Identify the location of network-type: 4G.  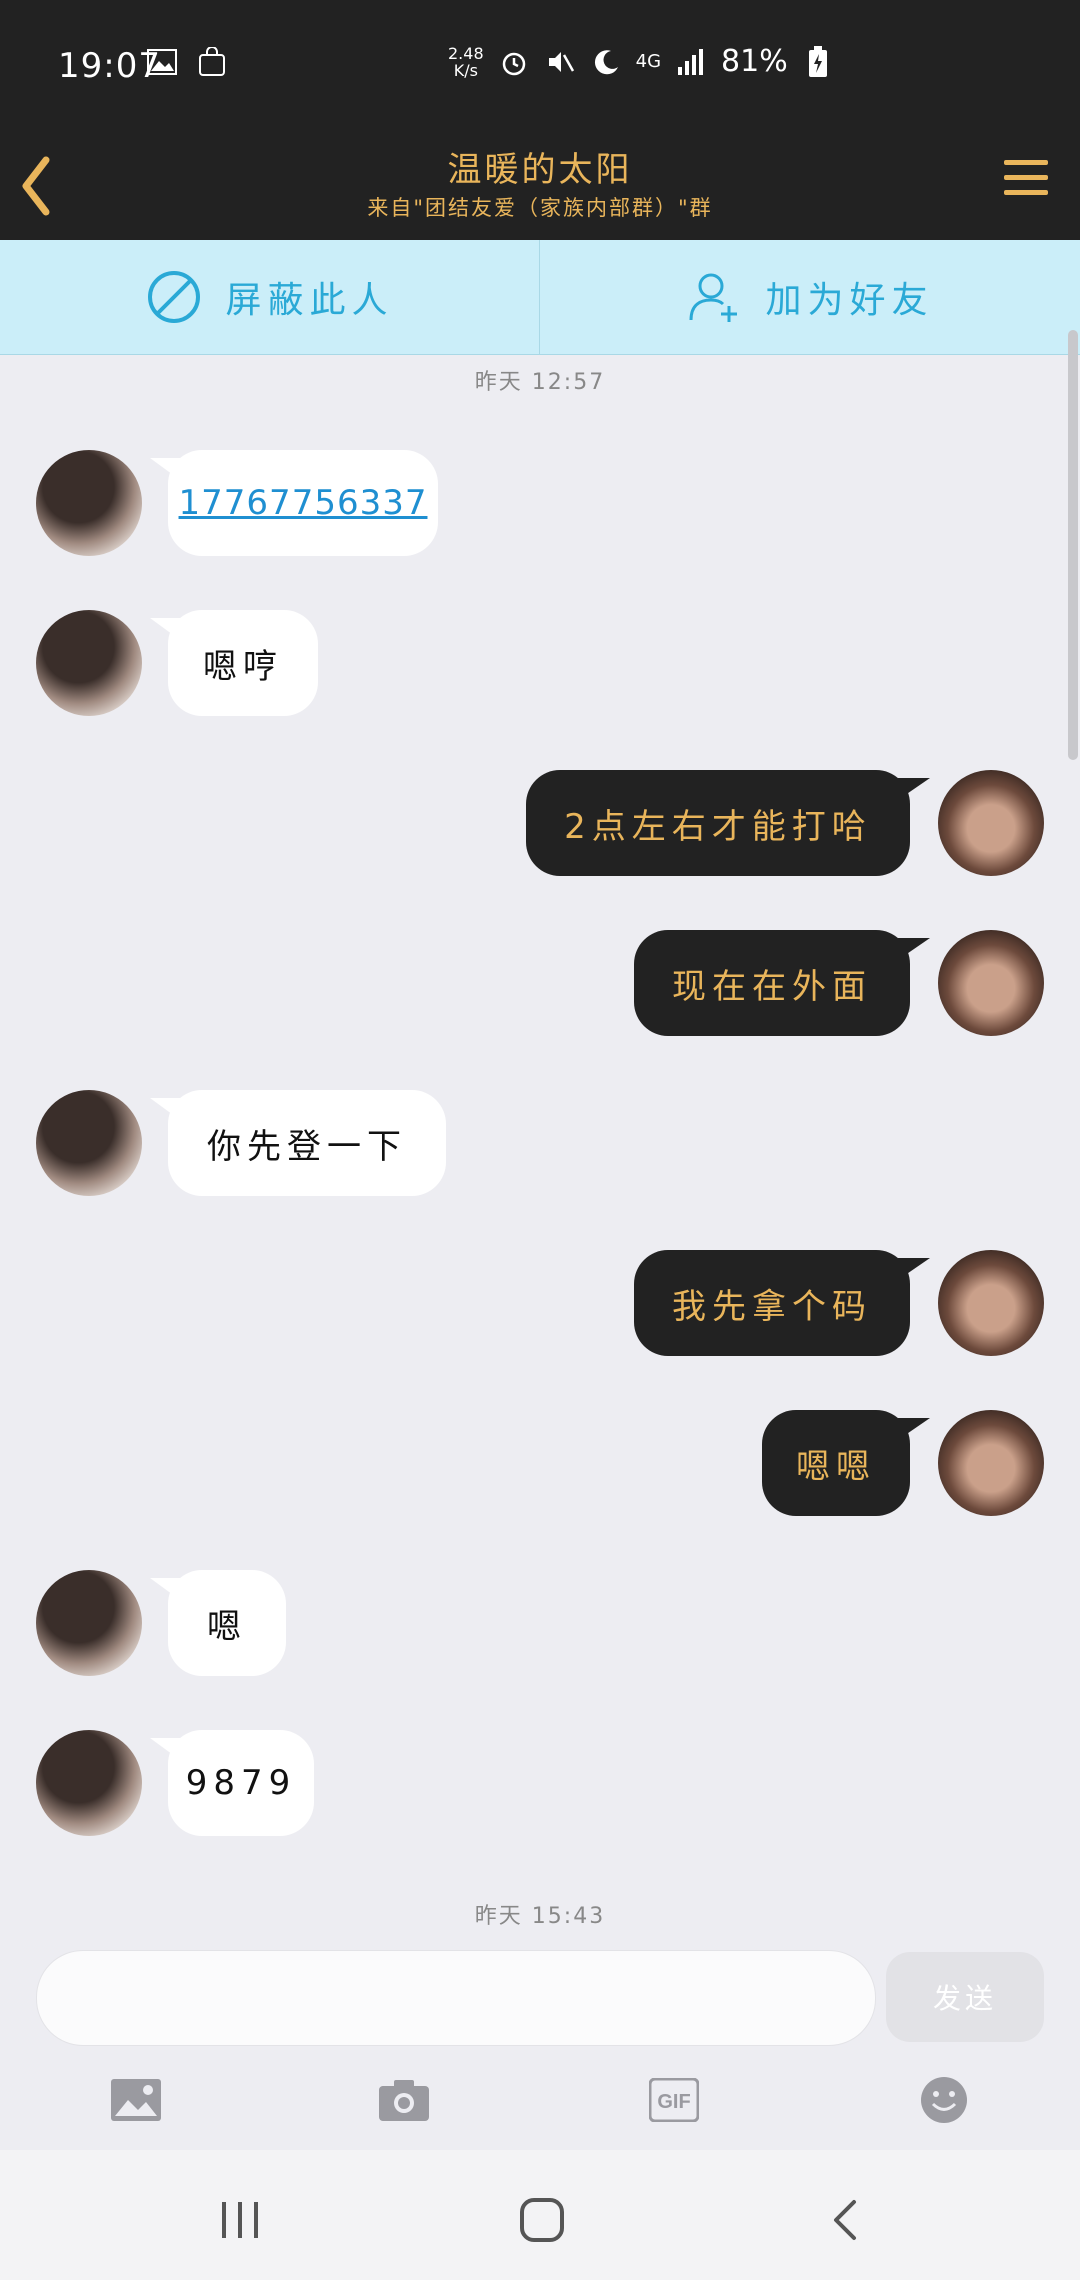
(648, 61).